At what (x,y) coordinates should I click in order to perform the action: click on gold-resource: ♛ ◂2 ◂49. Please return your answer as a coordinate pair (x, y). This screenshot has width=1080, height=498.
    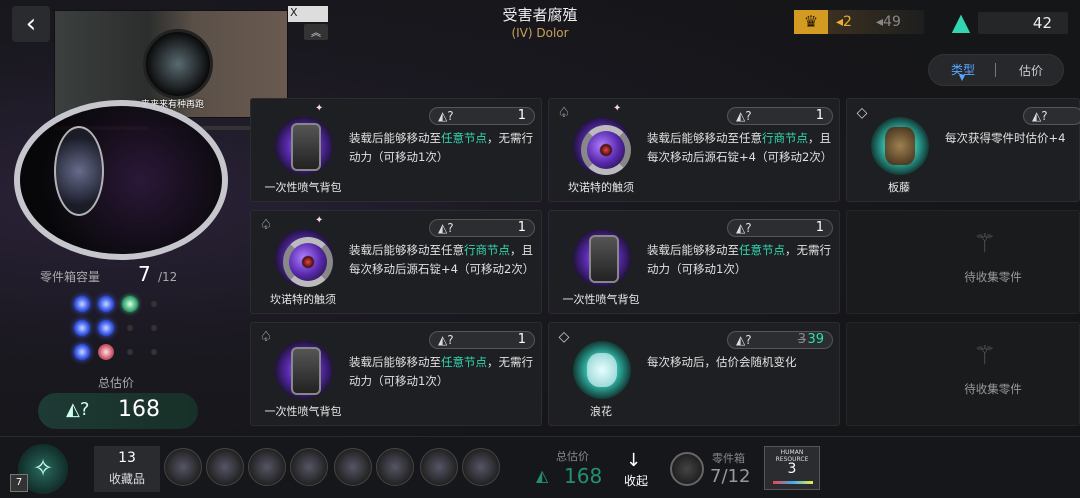
    Looking at the image, I should click on (859, 22).